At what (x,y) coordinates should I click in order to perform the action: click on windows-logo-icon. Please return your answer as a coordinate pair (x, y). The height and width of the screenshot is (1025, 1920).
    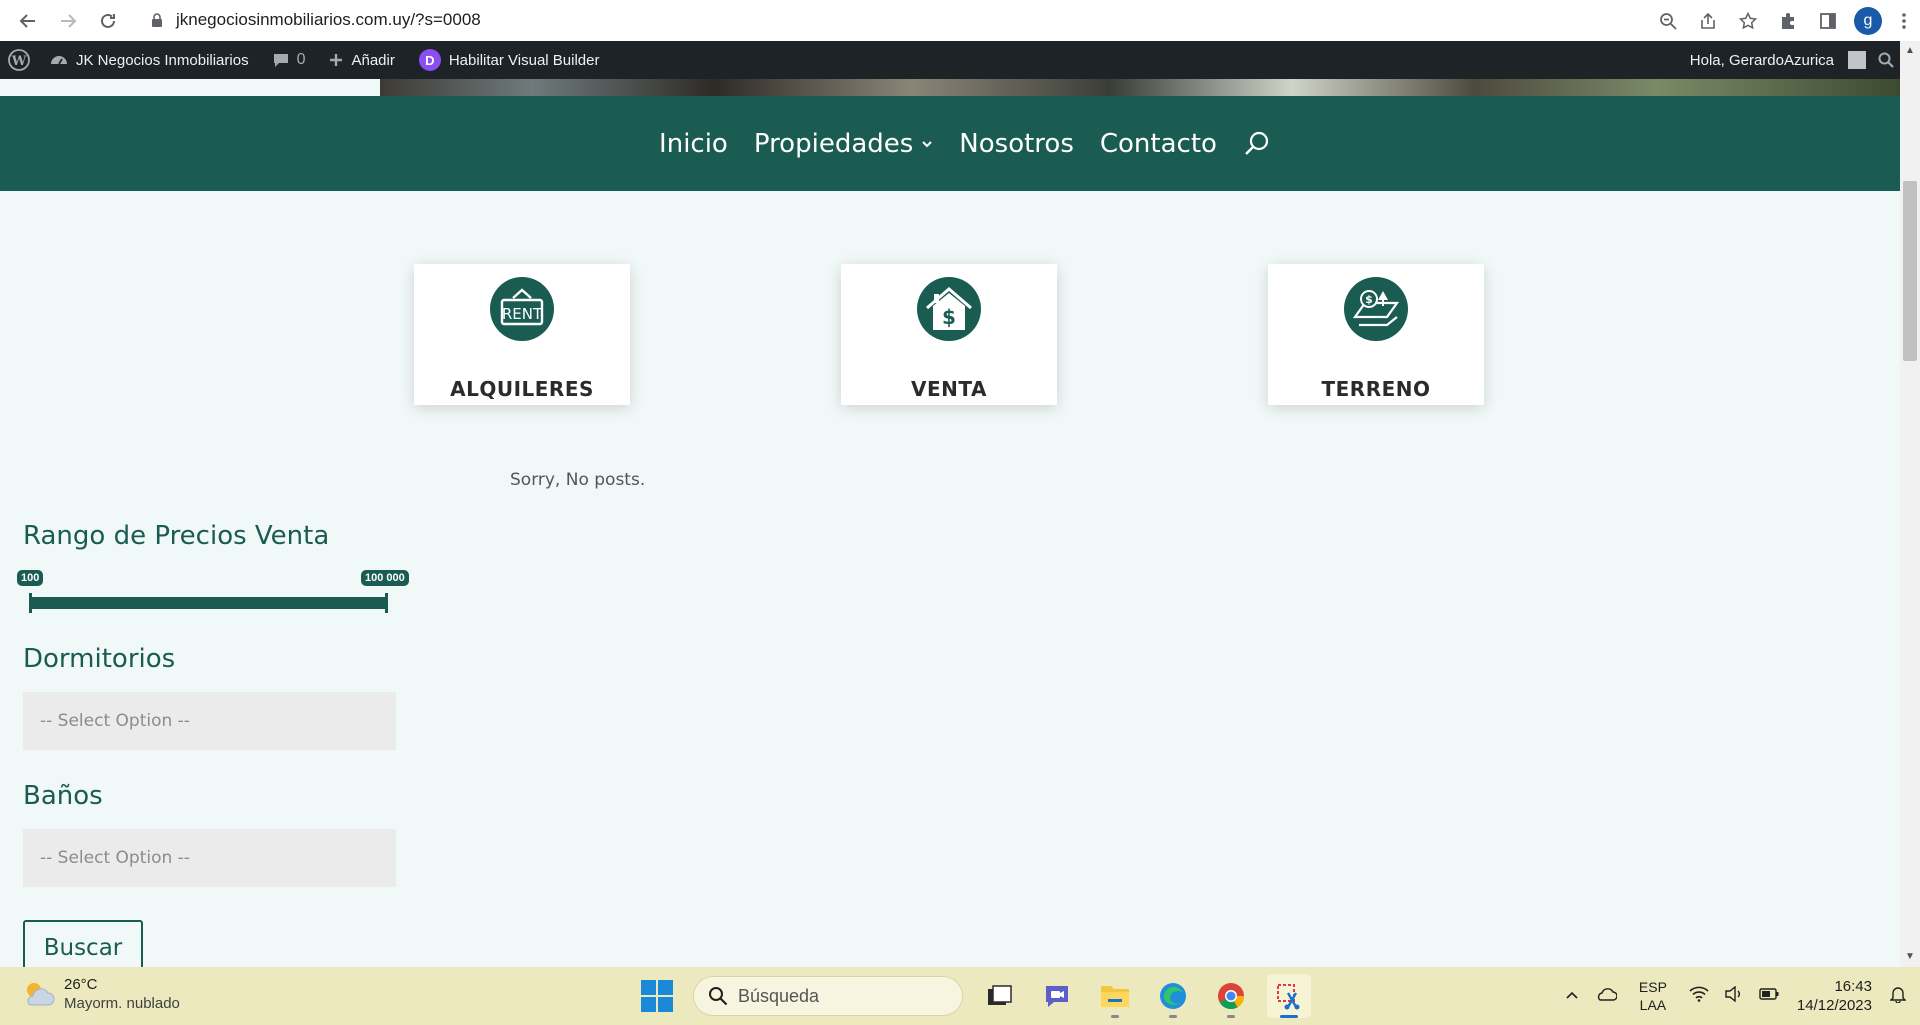
    Looking at the image, I should click on (657, 996).